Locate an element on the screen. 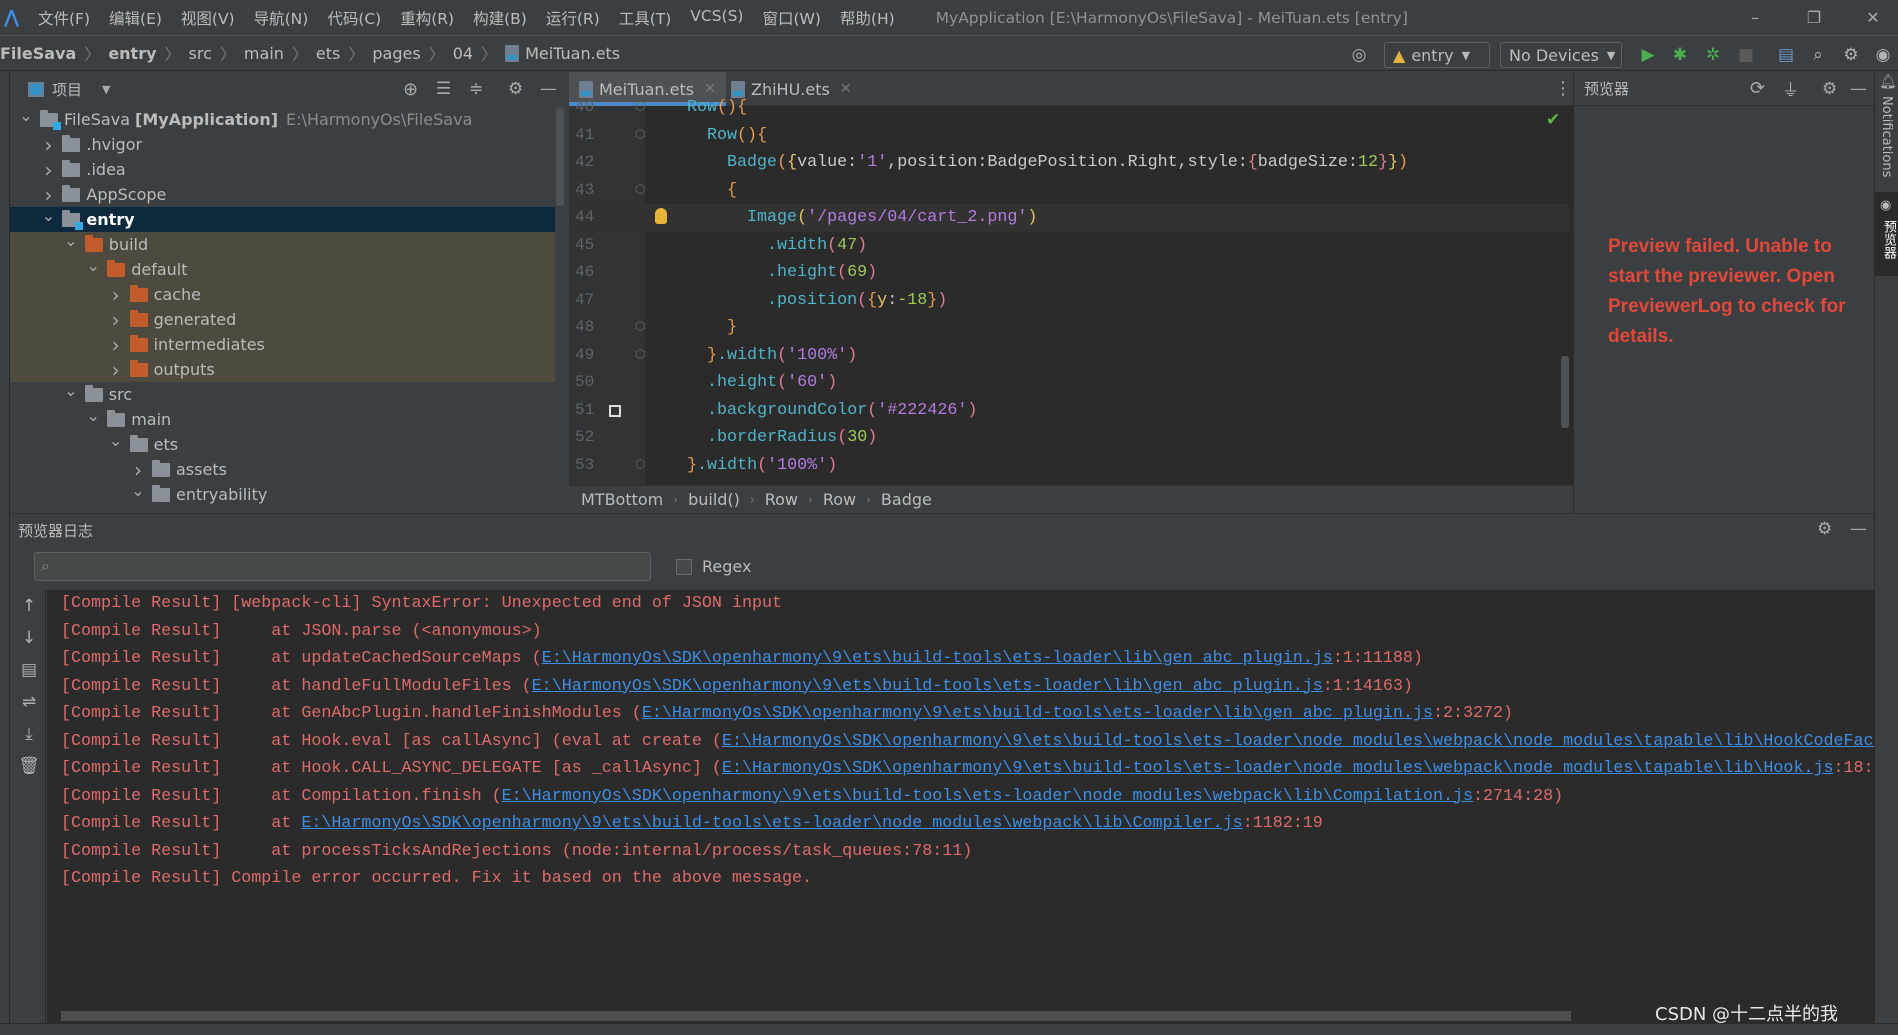 The width and height of the screenshot is (1898, 1035). tree-item-generated: › generated is located at coordinates (282, 319).